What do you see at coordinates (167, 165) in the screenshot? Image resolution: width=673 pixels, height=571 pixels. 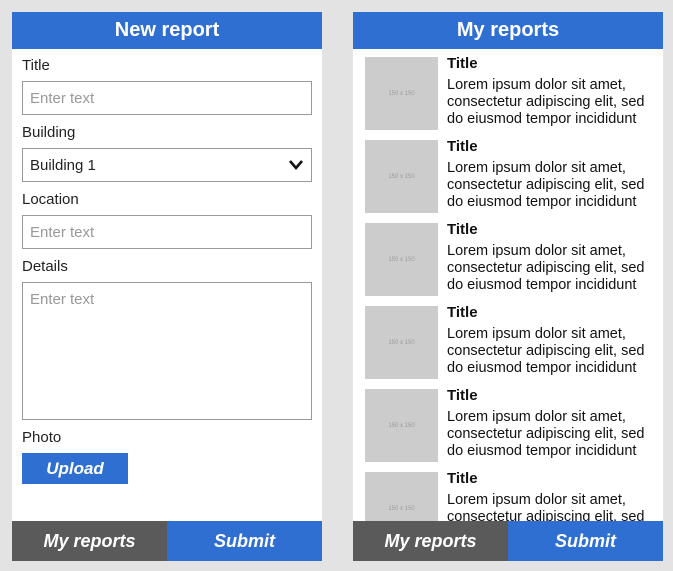 I see `building-select: Building 1` at bounding box center [167, 165].